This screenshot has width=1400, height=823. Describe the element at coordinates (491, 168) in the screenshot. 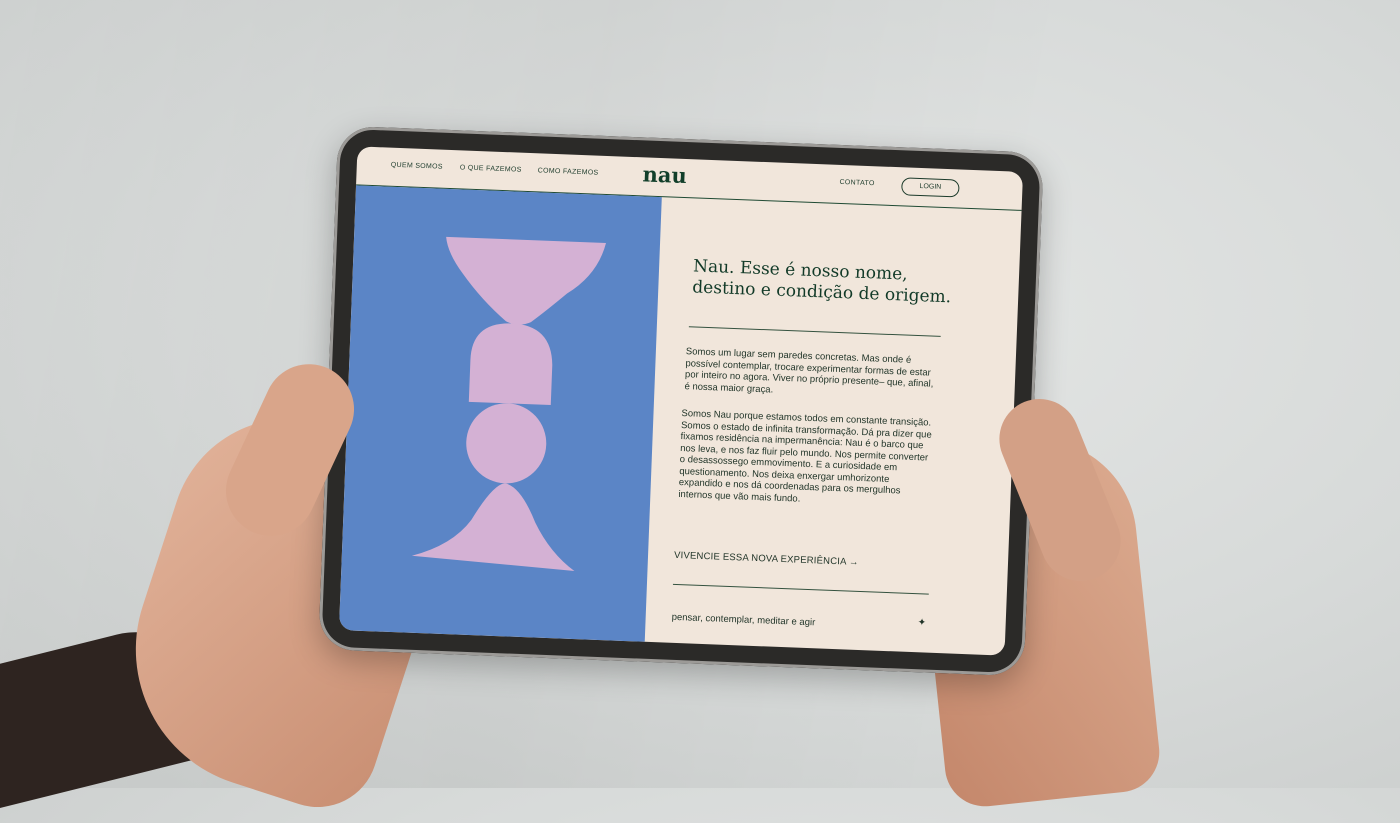

I see `nav-link-o-que-fazemos: O QUE FAZEMOS` at that location.